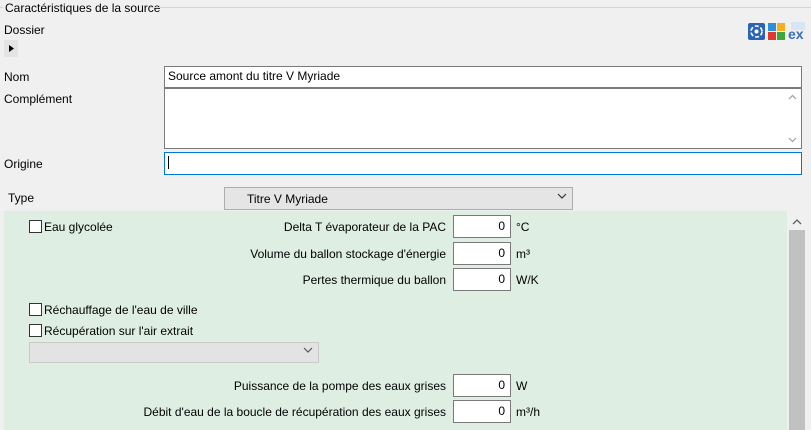 The height and width of the screenshot is (430, 811). What do you see at coordinates (523, 227) in the screenshot?
I see `delta-t-unit: °C` at bounding box center [523, 227].